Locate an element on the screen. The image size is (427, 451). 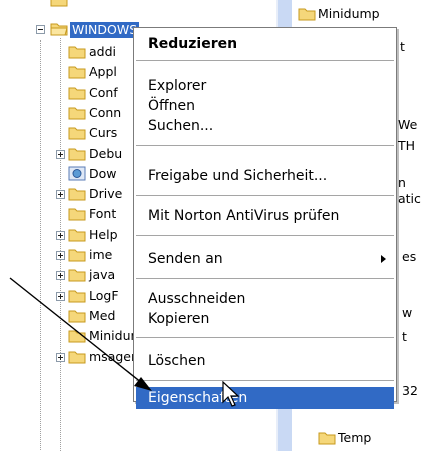
tree-item-label: Curs is located at coordinates (103, 133).